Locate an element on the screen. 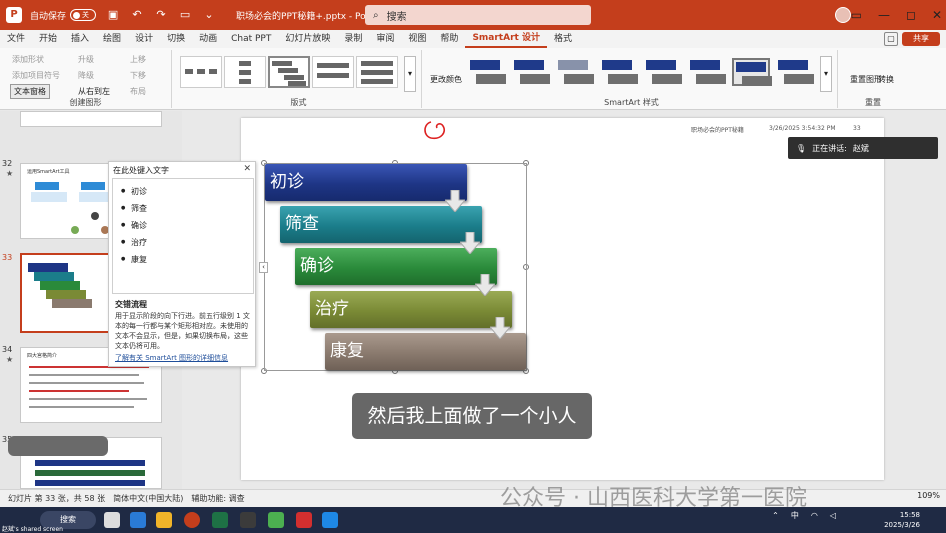  layouts-more-icon: ▾ is located at coordinates (410, 74).